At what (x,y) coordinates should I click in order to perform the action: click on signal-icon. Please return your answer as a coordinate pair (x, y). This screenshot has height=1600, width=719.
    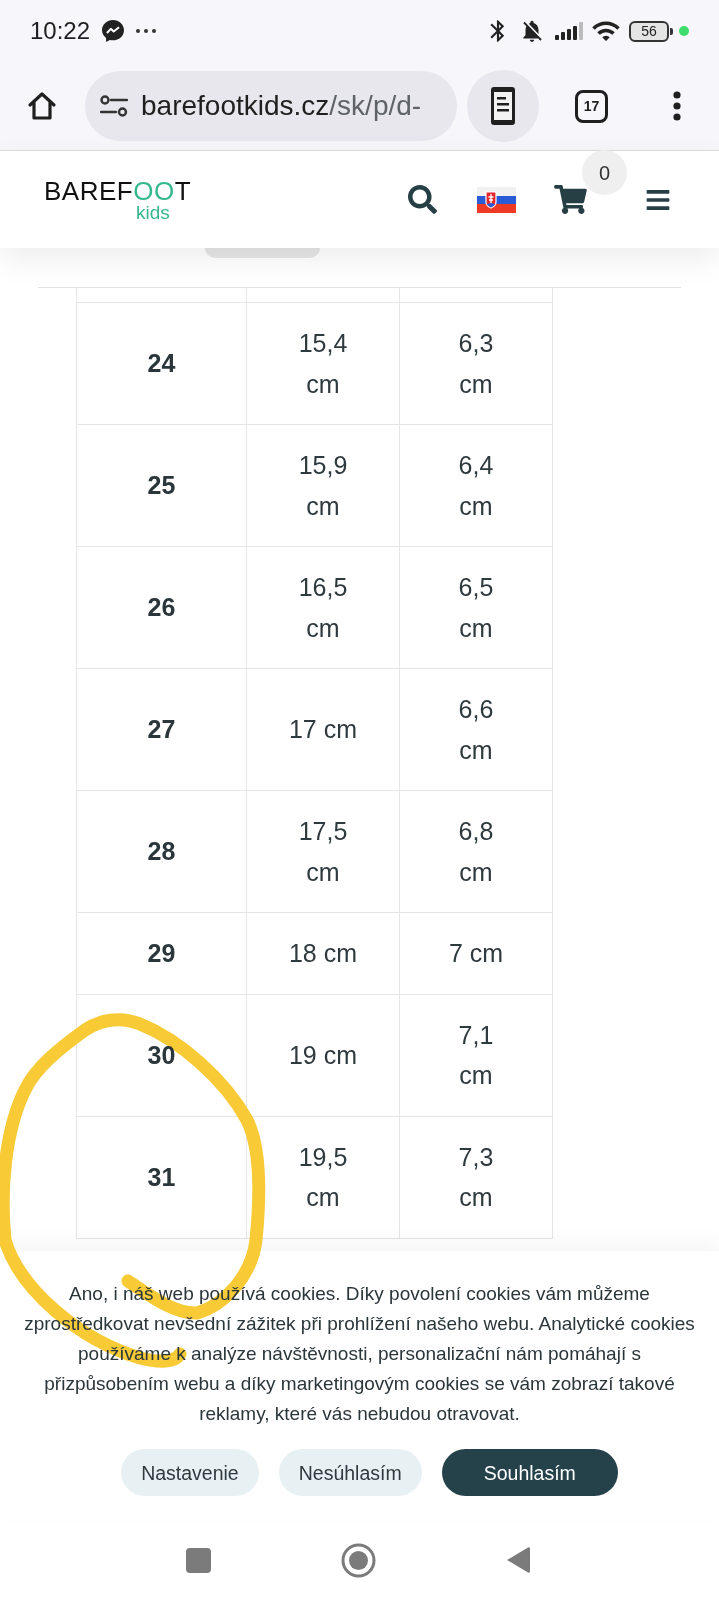
    Looking at the image, I should click on (569, 31).